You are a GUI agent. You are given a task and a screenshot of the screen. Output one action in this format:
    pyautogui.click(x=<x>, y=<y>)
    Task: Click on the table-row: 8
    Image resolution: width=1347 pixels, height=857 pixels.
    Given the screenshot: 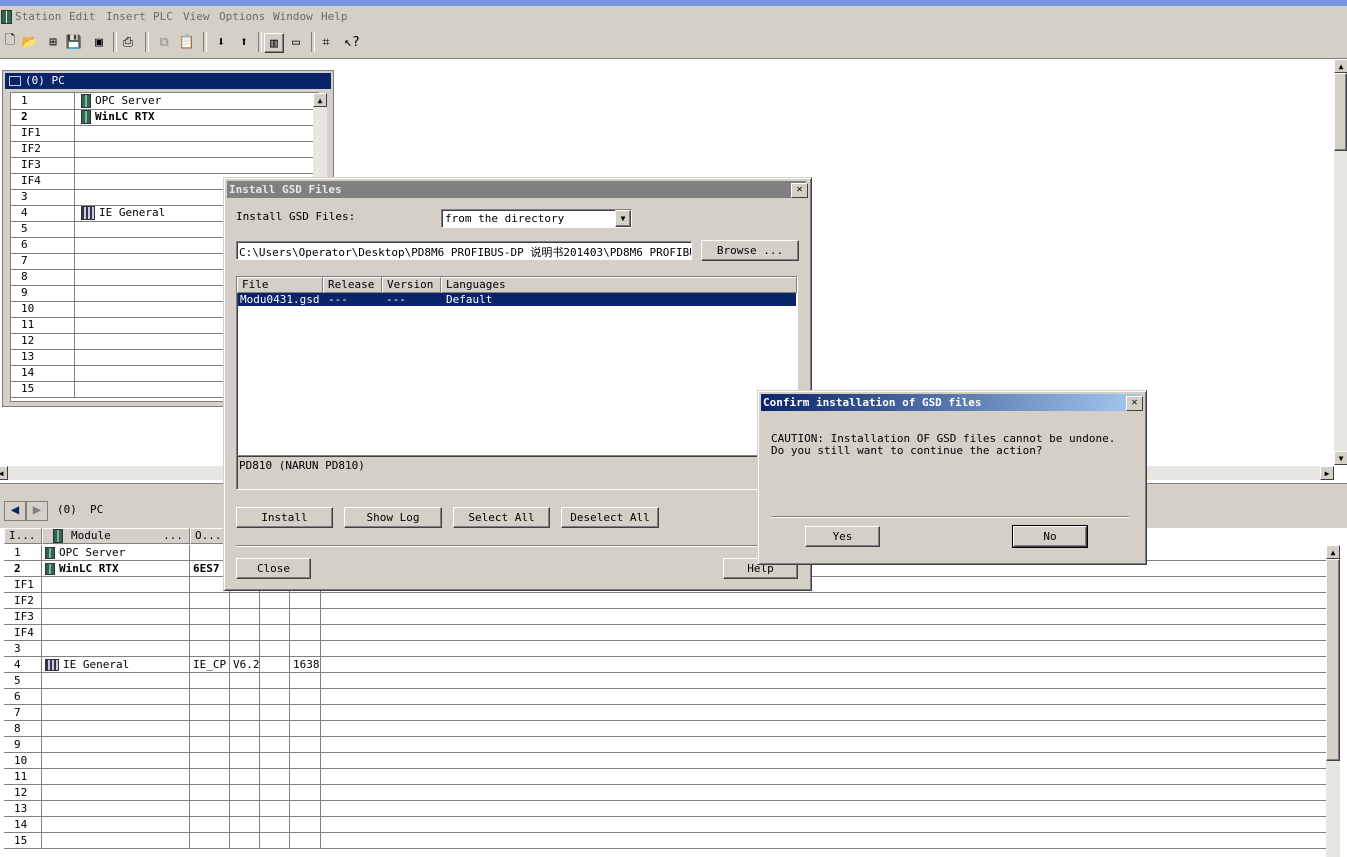 What is the action you would take?
    pyautogui.click(x=665, y=729)
    